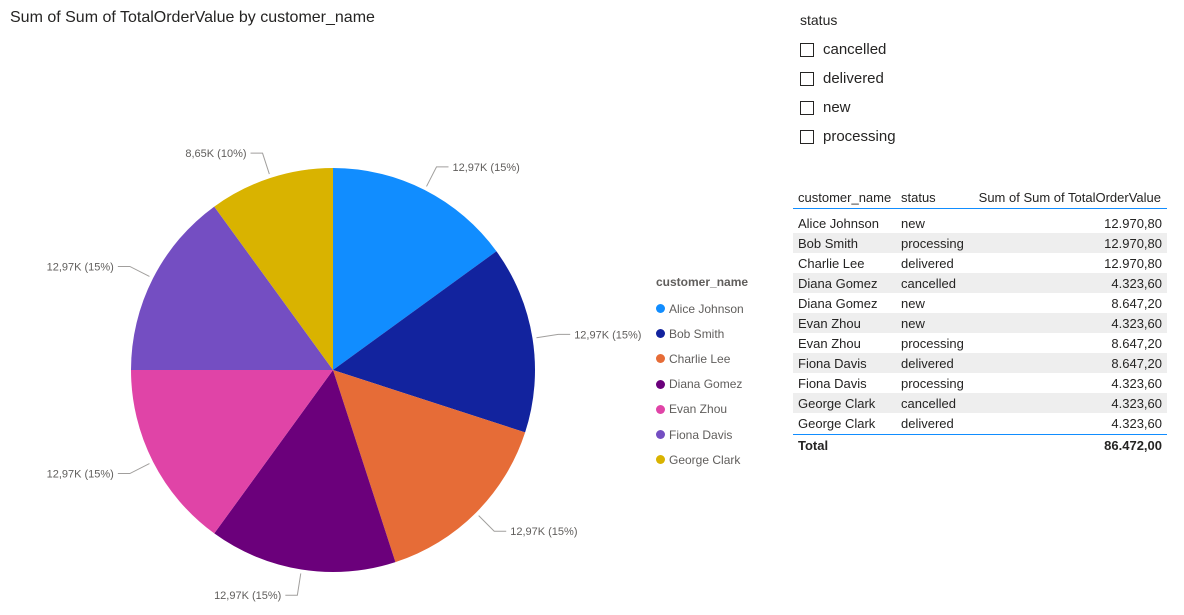 The image size is (1184, 615). I want to click on table-row: Fiona Davis processing 4.323,60, so click(980, 383).